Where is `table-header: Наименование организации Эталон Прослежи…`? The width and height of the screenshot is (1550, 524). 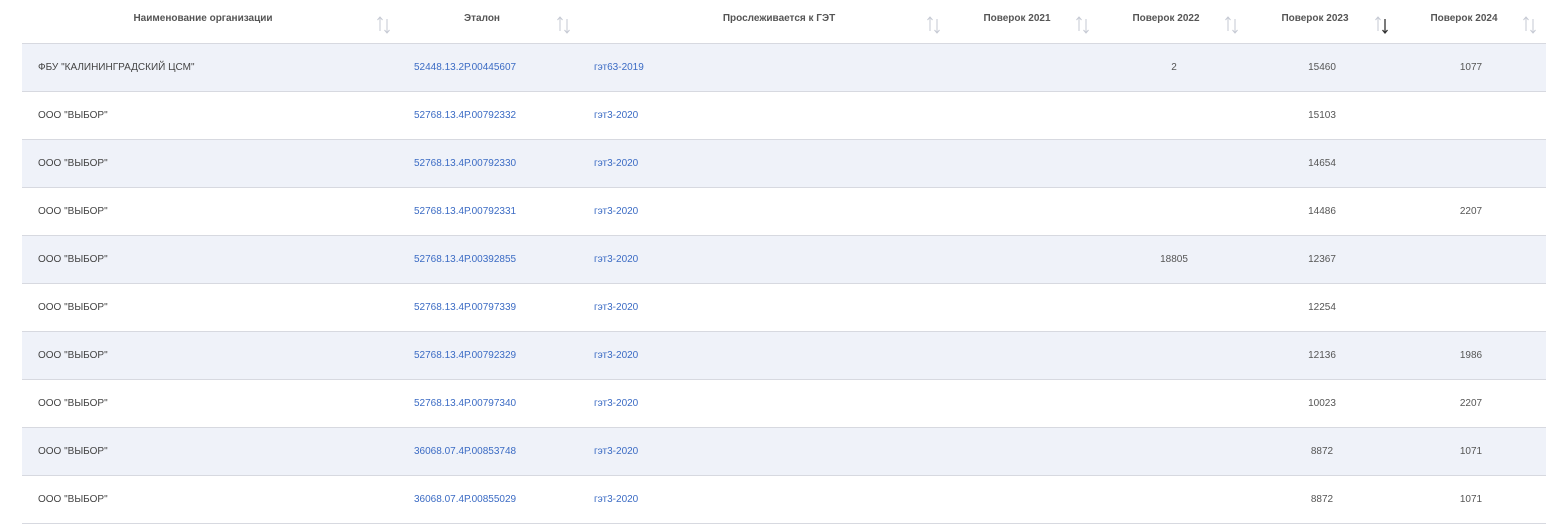
table-header: Наименование организации Эталон Прослежи… is located at coordinates (784, 22).